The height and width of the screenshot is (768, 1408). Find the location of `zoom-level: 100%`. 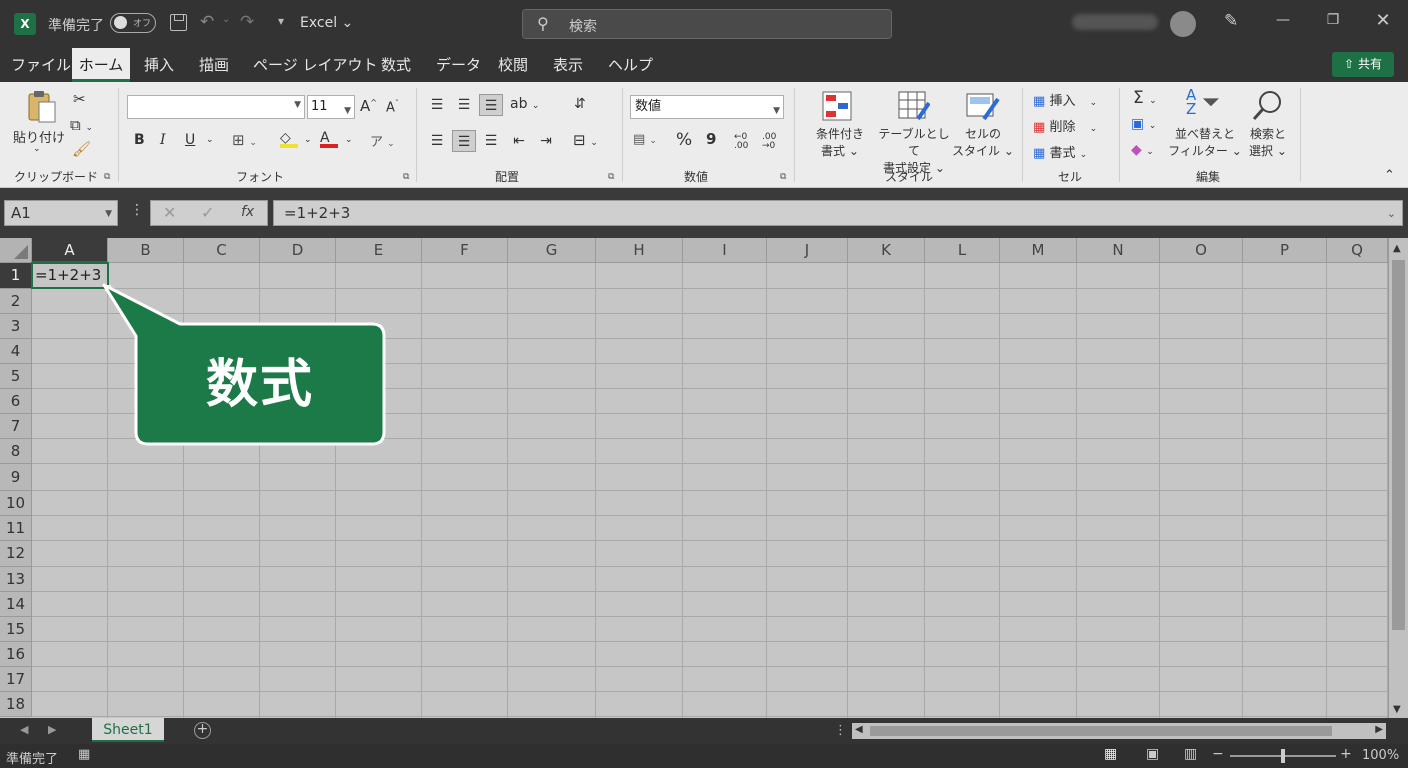

zoom-level: 100% is located at coordinates (1380, 755).